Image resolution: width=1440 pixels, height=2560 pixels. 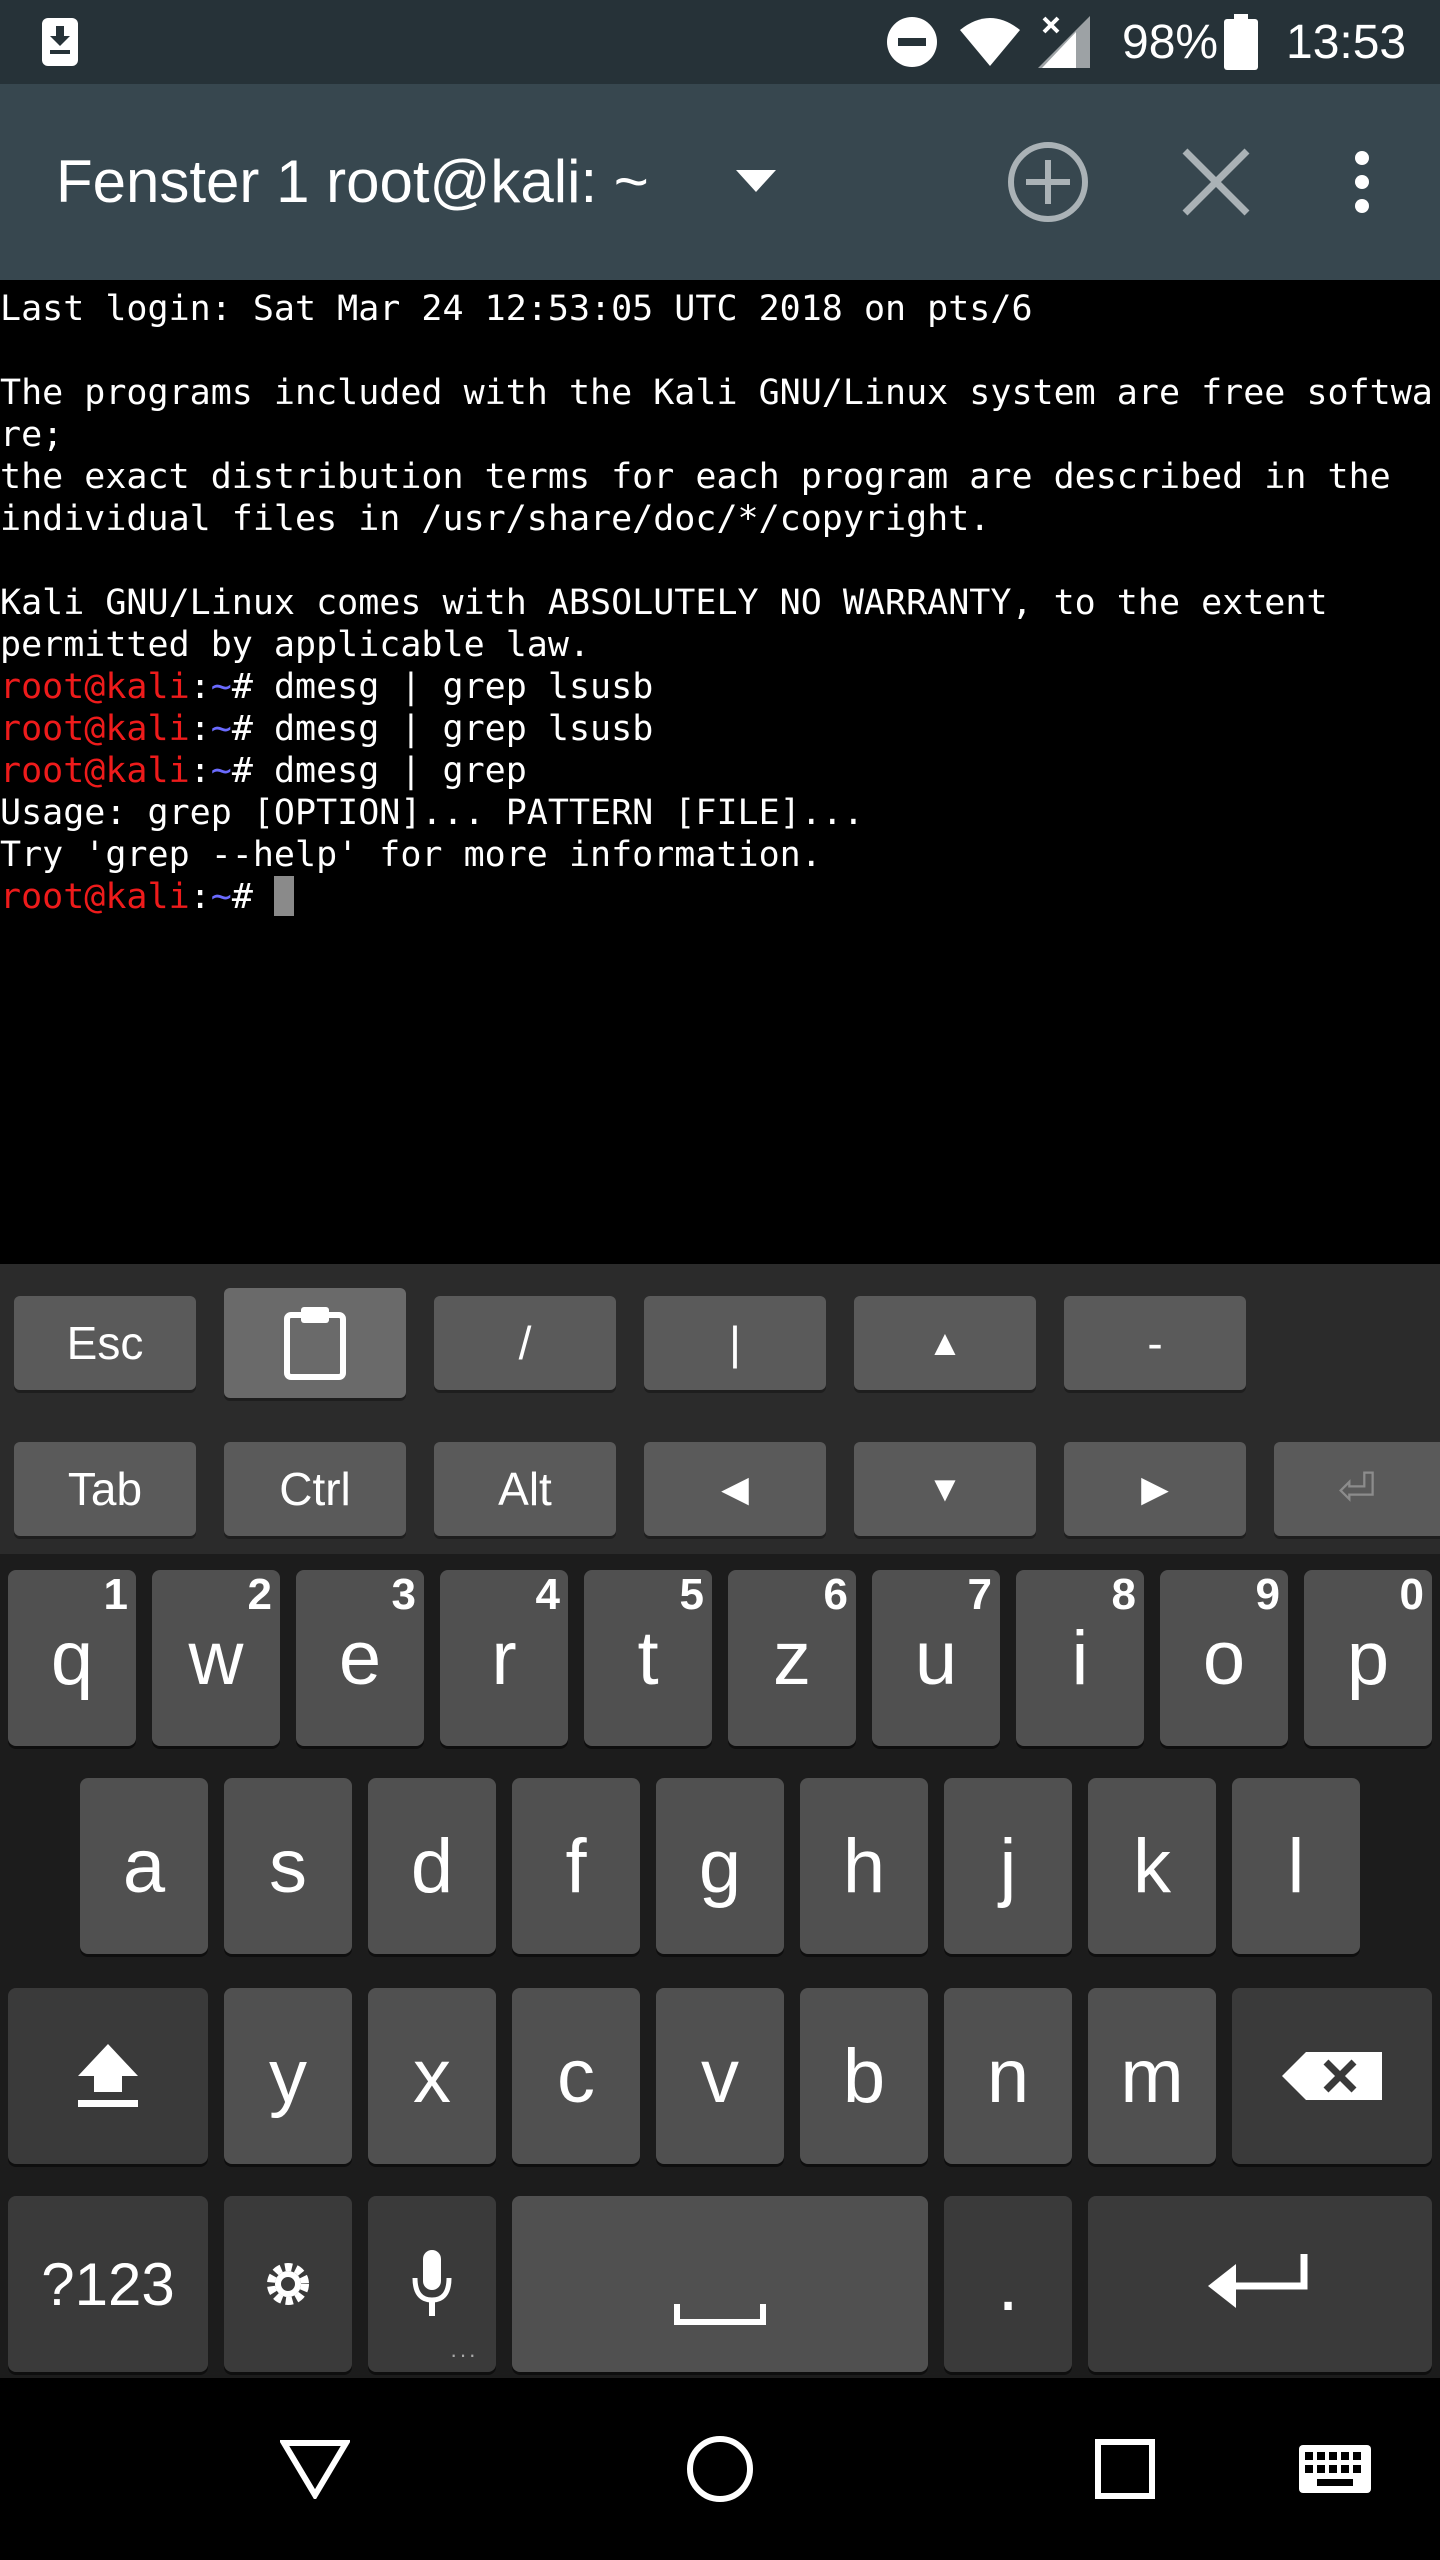 I want to click on key-b: b, so click(x=864, y=2076).